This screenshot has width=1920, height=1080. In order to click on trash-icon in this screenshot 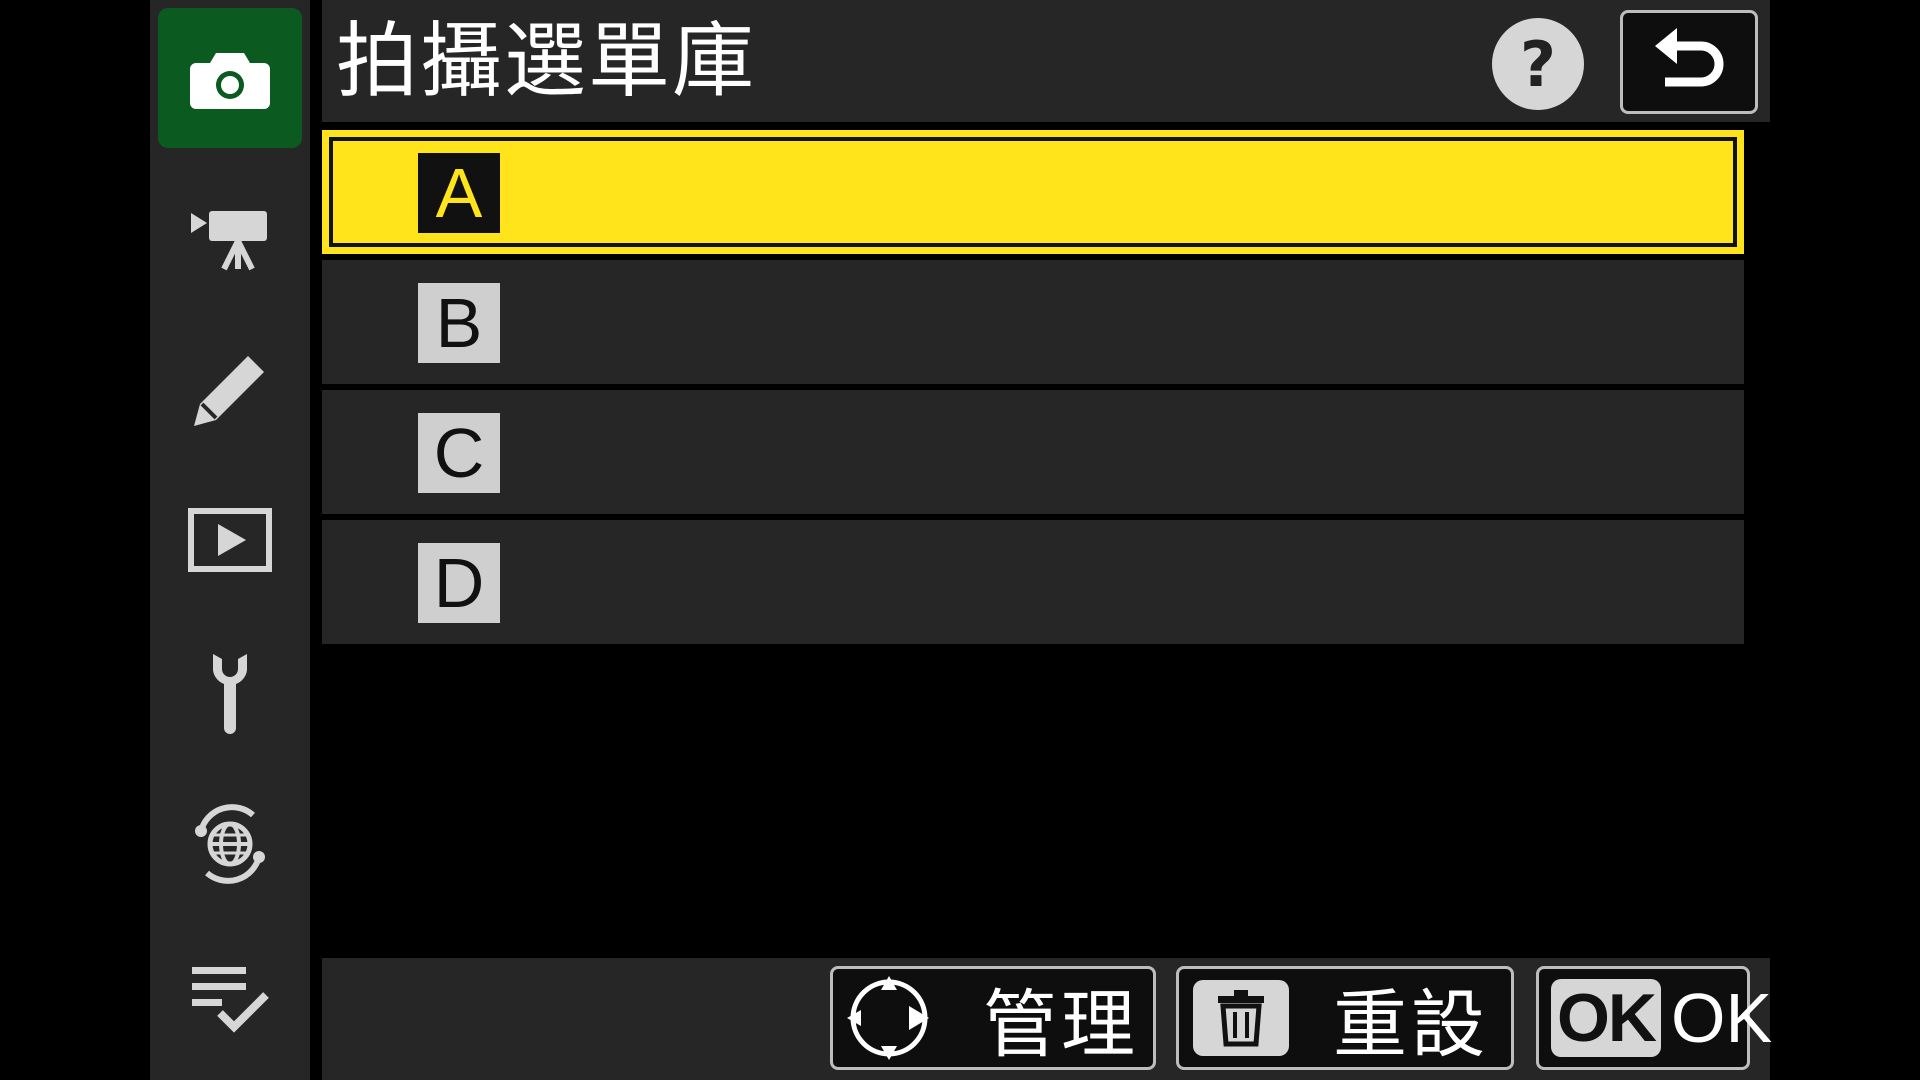, I will do `click(1241, 1018)`.